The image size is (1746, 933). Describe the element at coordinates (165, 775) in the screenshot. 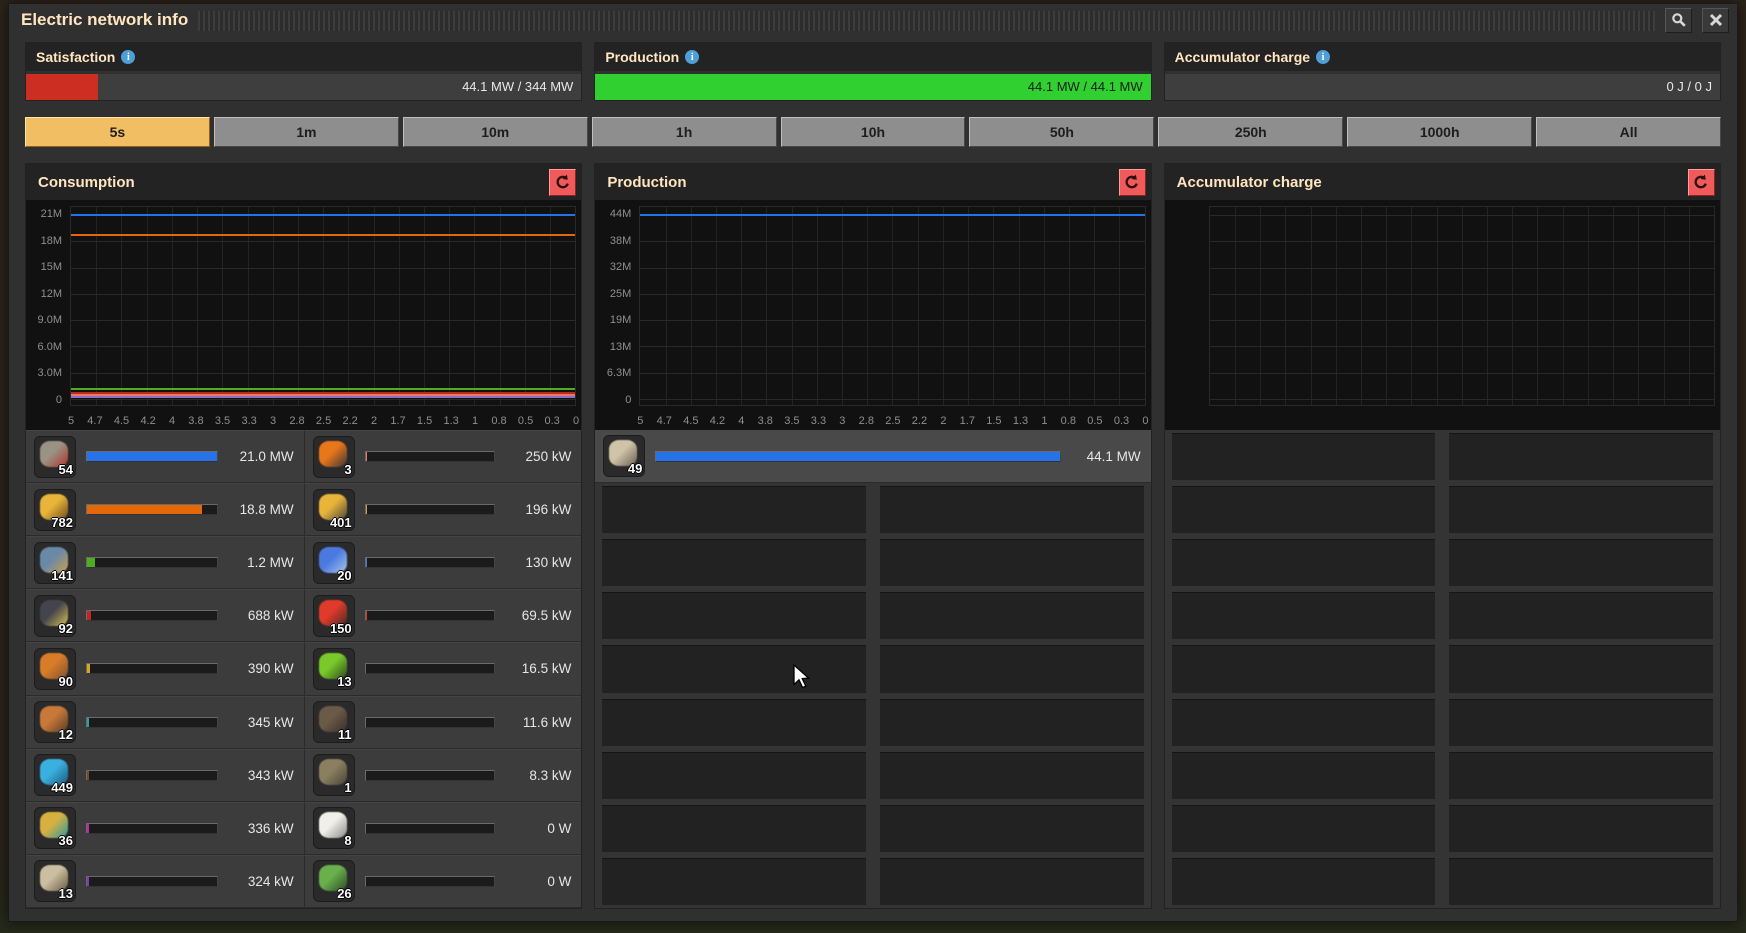

I see `consumption-entry: 449 343 kW` at that location.